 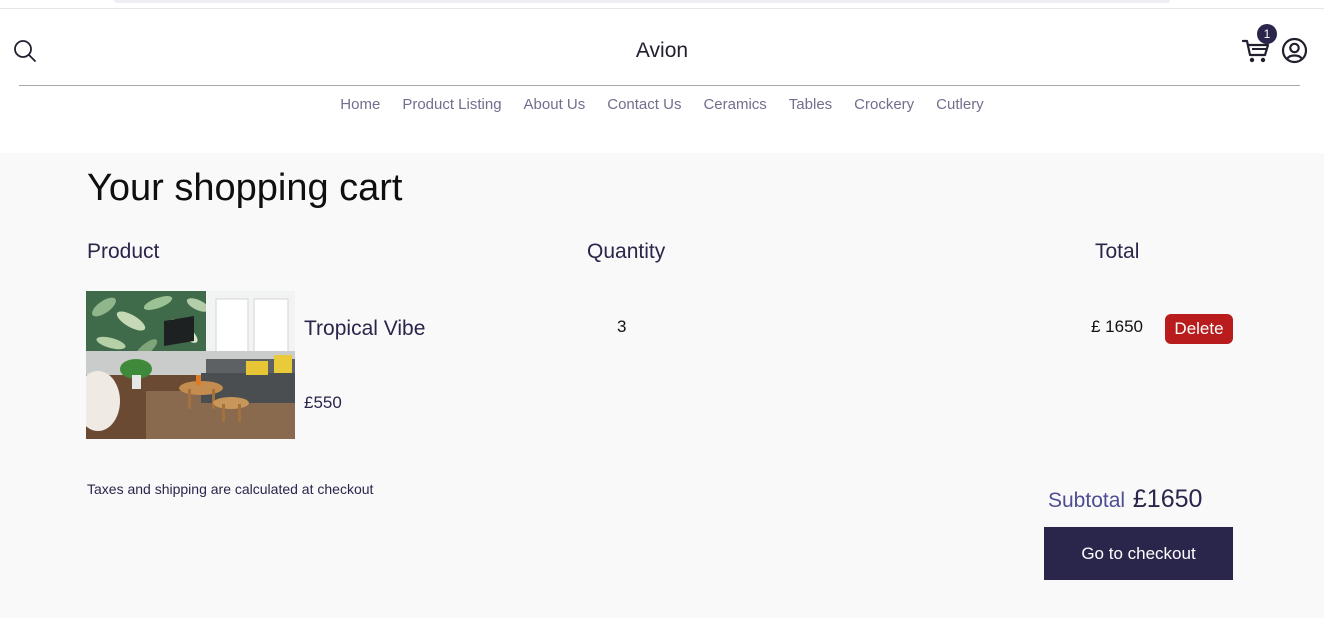 I want to click on nav-ceramics: Ceramics, so click(x=734, y=105).